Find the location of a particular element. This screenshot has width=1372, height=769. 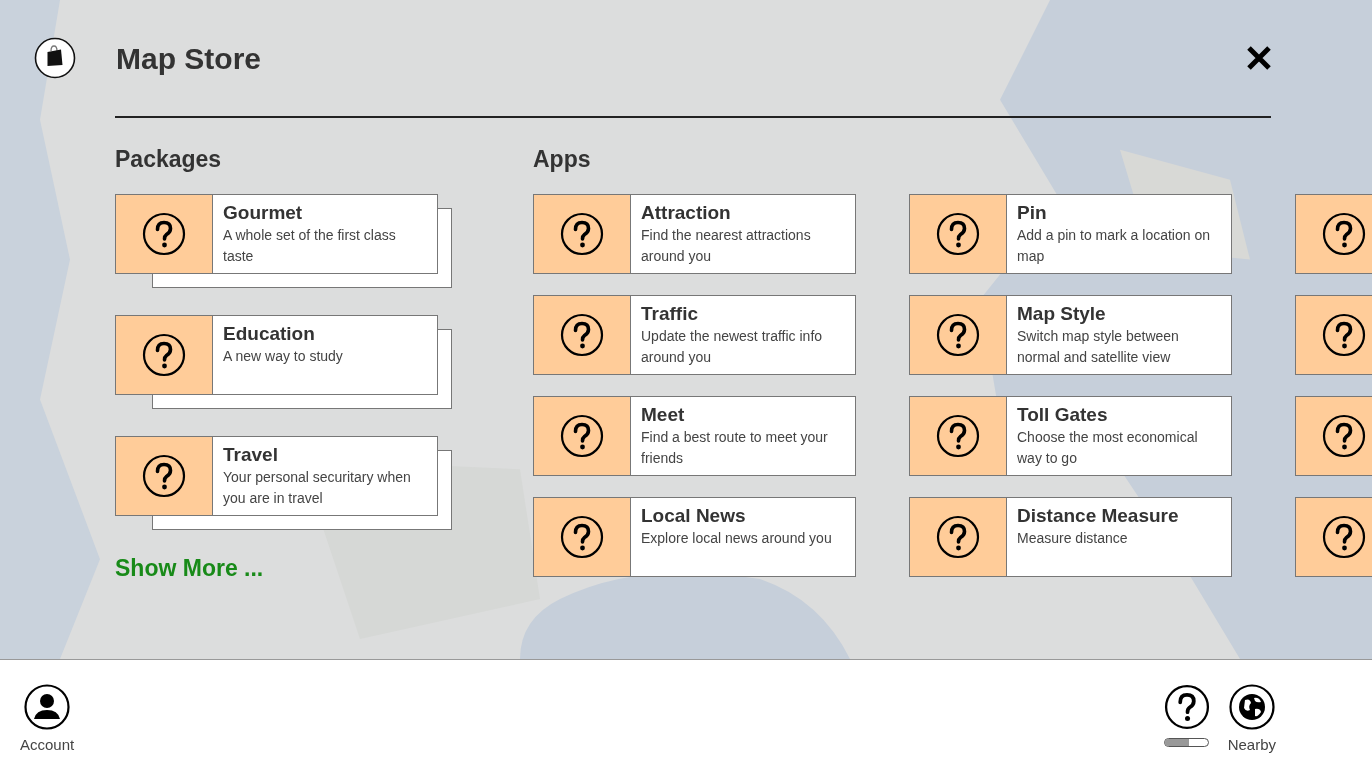

item-title: Education is located at coordinates (269, 333).